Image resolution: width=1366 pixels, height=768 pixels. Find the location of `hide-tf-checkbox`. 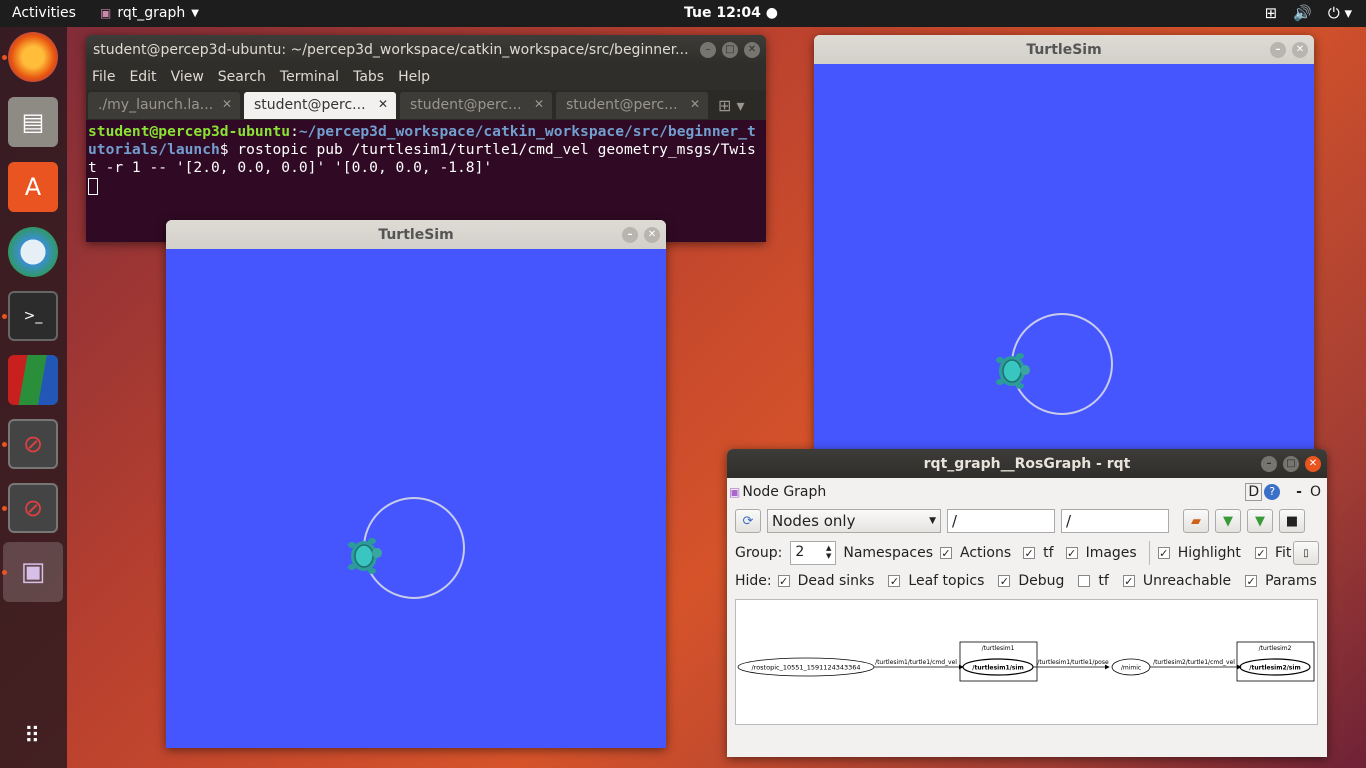

hide-tf-checkbox is located at coordinates (1084, 581).